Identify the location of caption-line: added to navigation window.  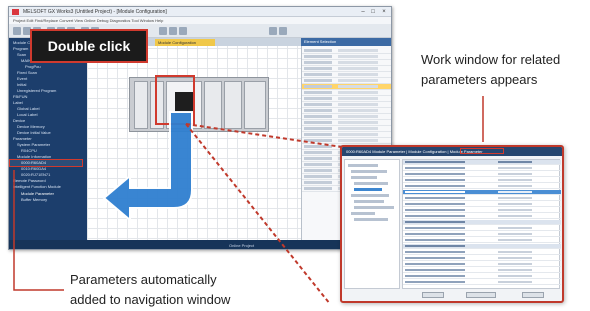
(150, 299).